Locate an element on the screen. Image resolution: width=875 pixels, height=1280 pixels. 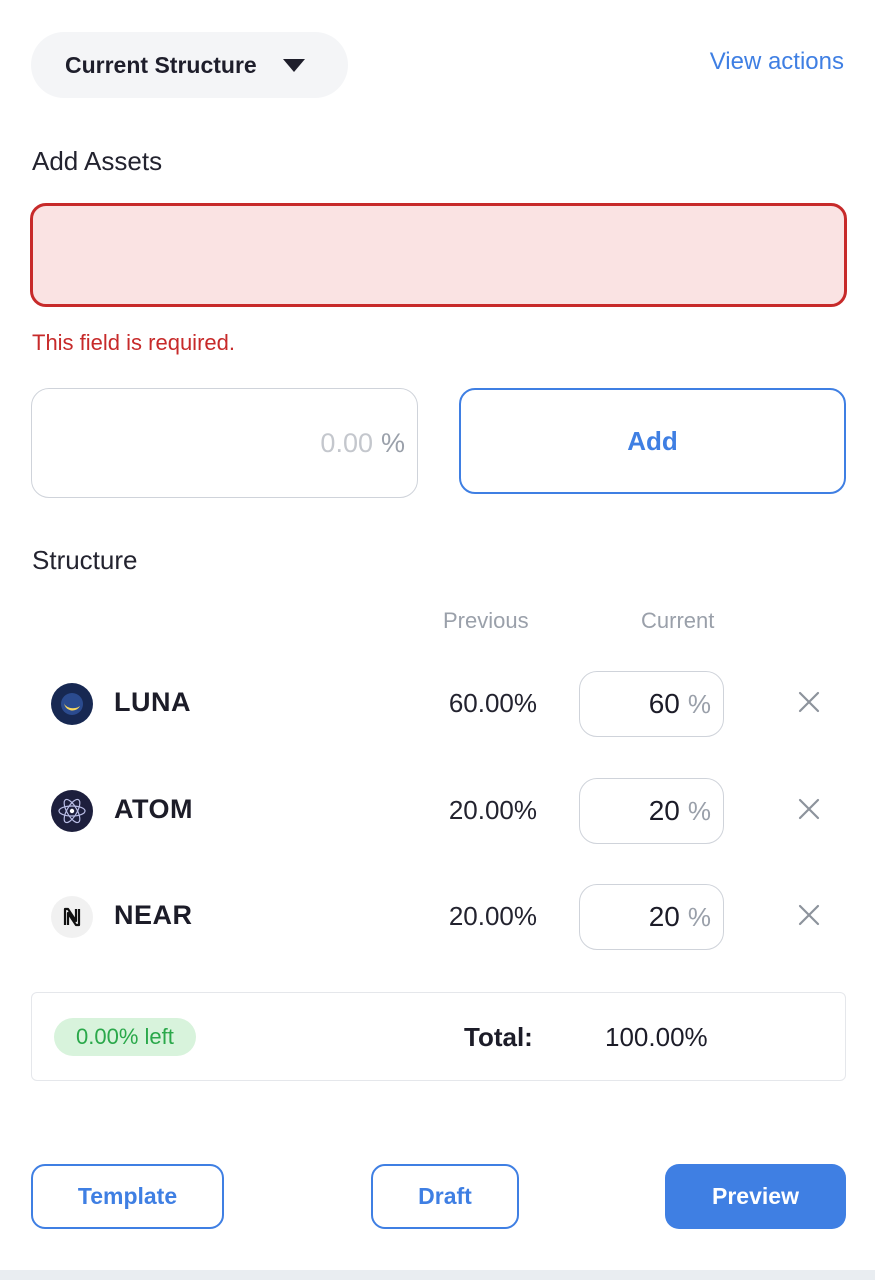
structure-select: Current Structure is located at coordinates (189, 65).